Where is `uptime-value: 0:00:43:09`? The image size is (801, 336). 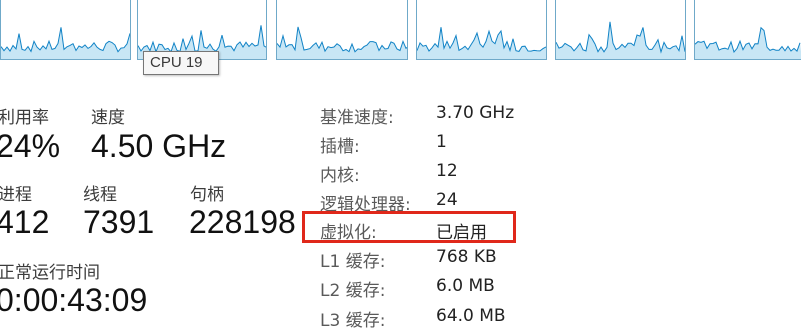 uptime-value: 0:00:43:09 is located at coordinates (74, 300).